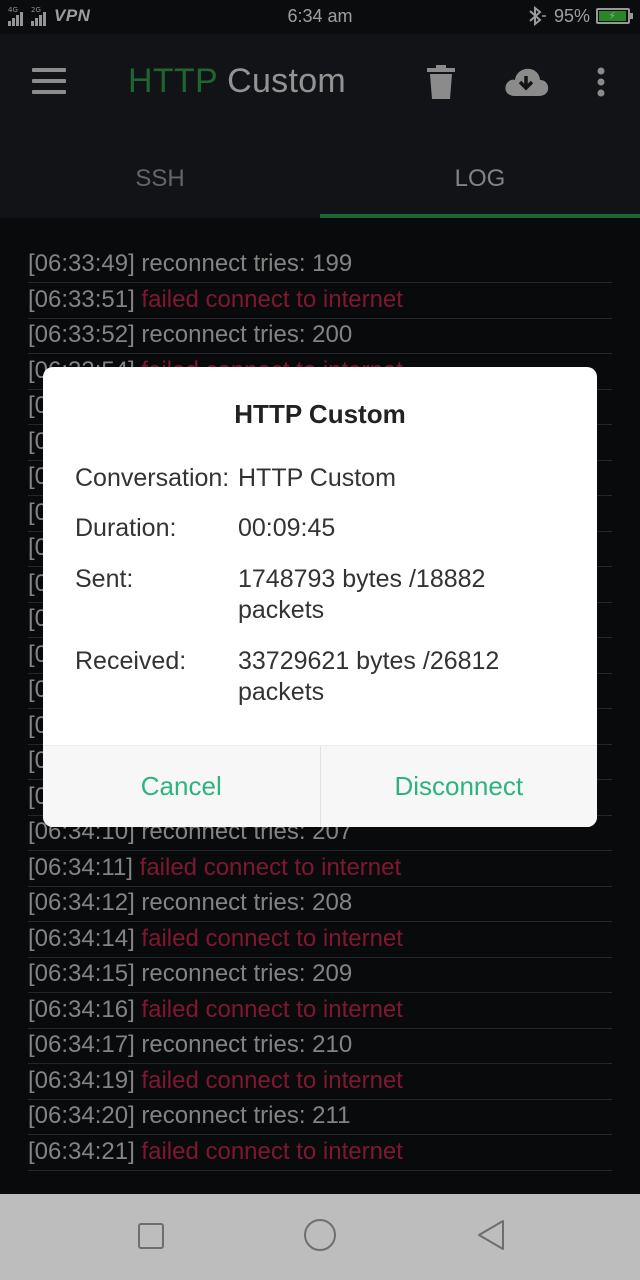 This screenshot has width=640, height=1280. I want to click on dialog-row-duration: Duration: 00:09:45, so click(325, 529).